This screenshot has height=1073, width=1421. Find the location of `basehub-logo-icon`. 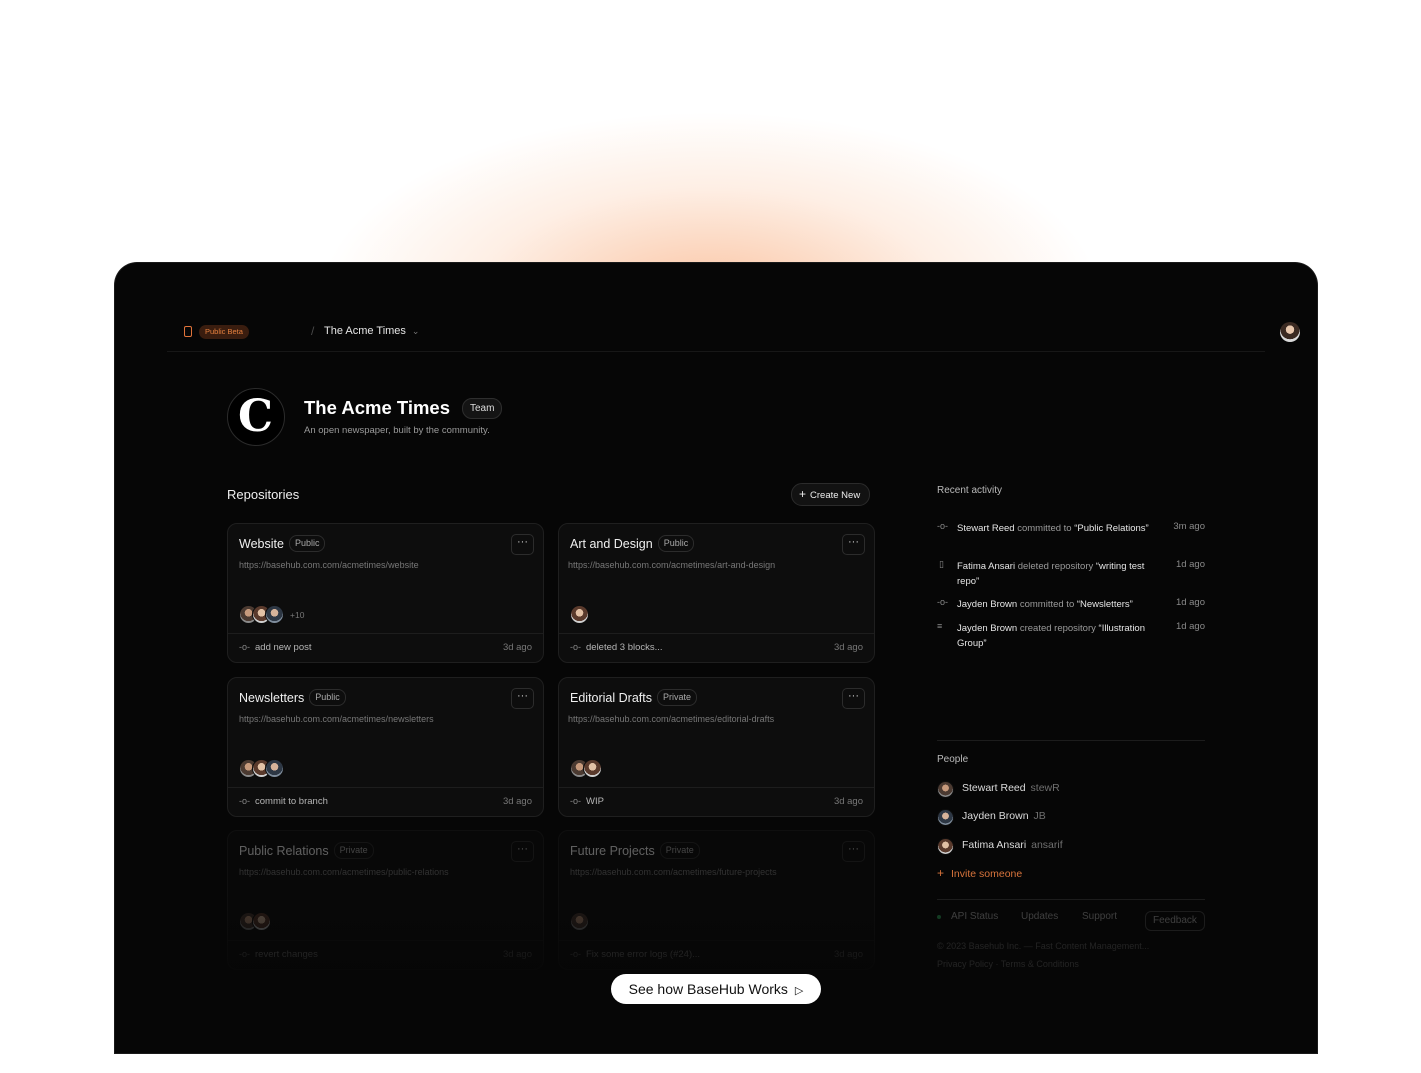

basehub-logo-icon is located at coordinates (188, 331).